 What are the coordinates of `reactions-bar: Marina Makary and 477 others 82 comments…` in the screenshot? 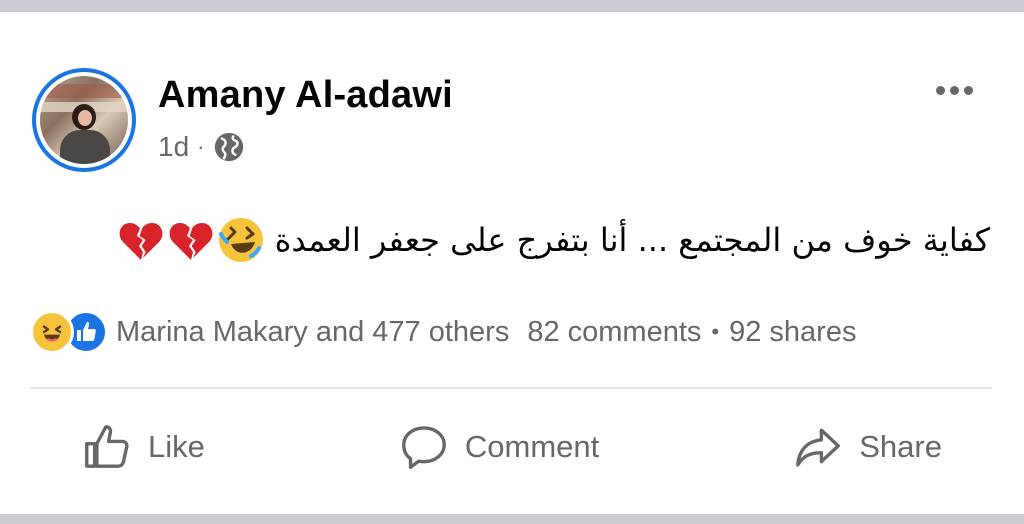 It's located at (515, 332).